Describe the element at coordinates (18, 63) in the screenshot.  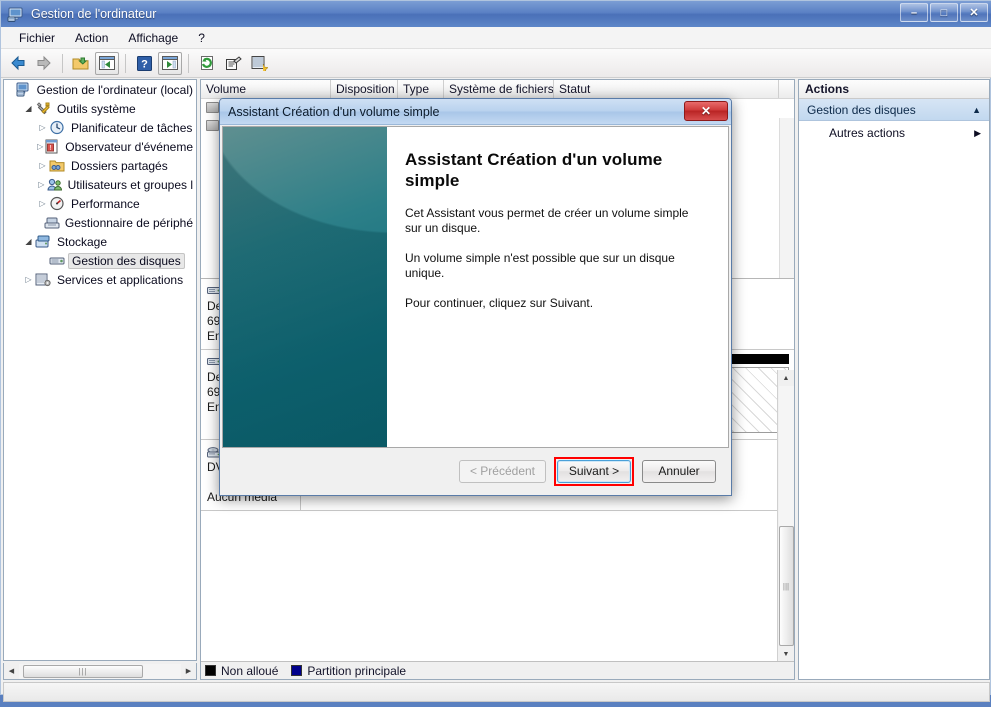
I see `back-icon` at that location.